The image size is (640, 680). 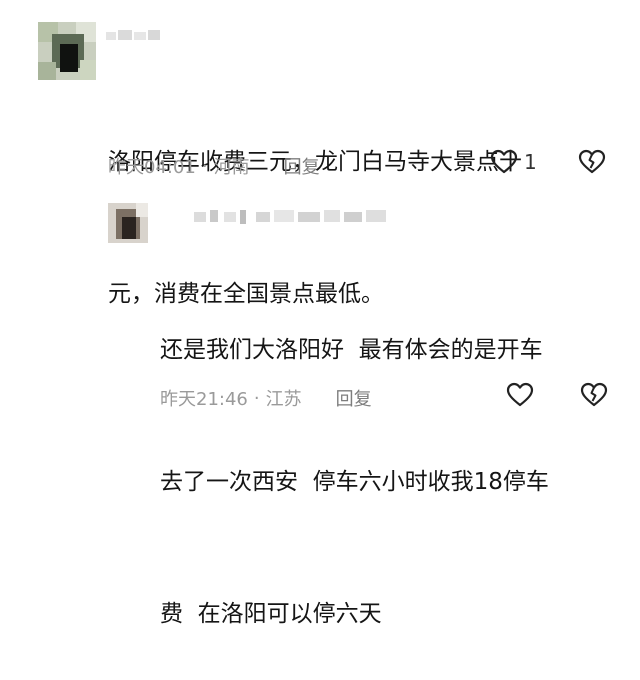 I want to click on comment-meta-2: 昨天21:46 · 江苏 回复, so click(x=266, y=398).